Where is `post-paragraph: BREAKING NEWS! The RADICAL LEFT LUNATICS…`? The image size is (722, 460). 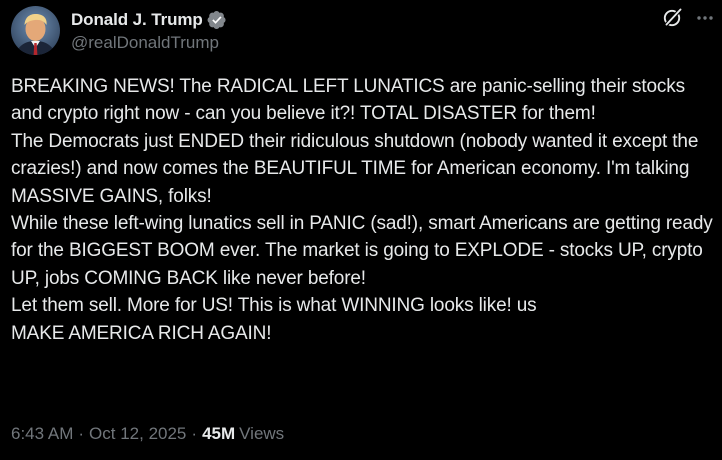 post-paragraph: BREAKING NEWS! The RADICAL LEFT LUNATICS… is located at coordinates (351, 100).